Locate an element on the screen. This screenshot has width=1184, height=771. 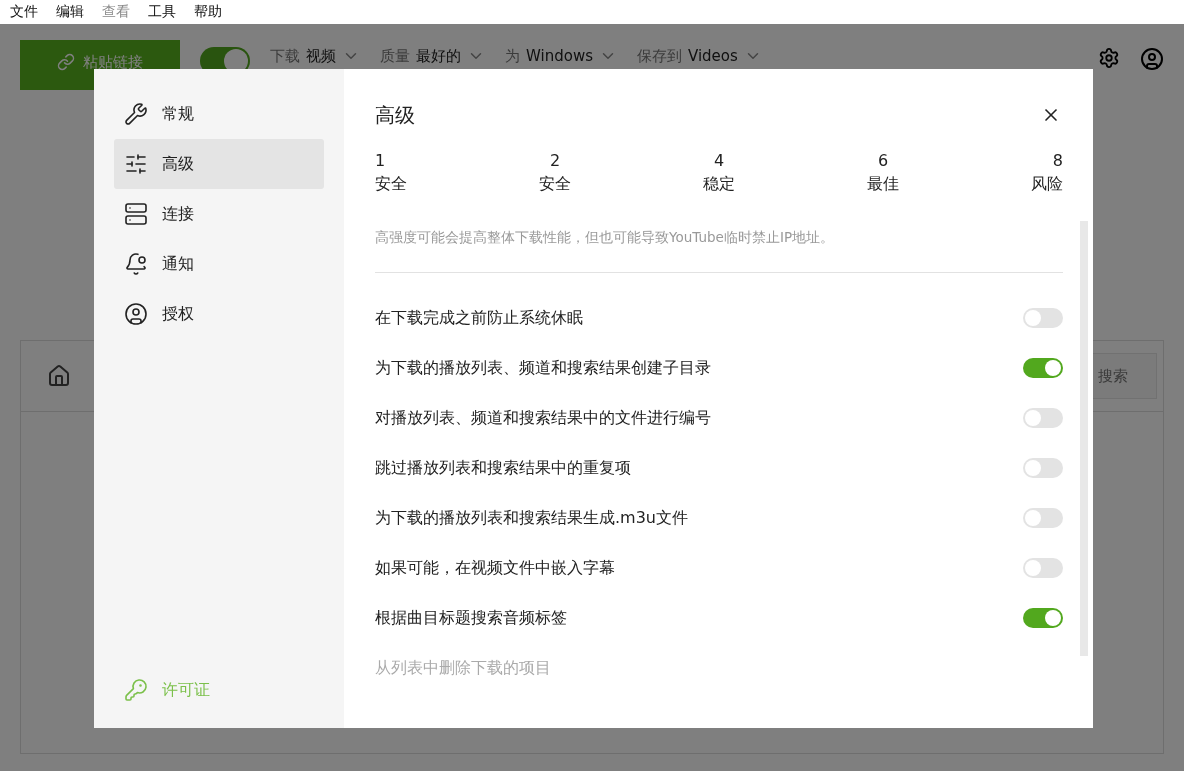
dropdown-label: 下载 is located at coordinates (285, 56).